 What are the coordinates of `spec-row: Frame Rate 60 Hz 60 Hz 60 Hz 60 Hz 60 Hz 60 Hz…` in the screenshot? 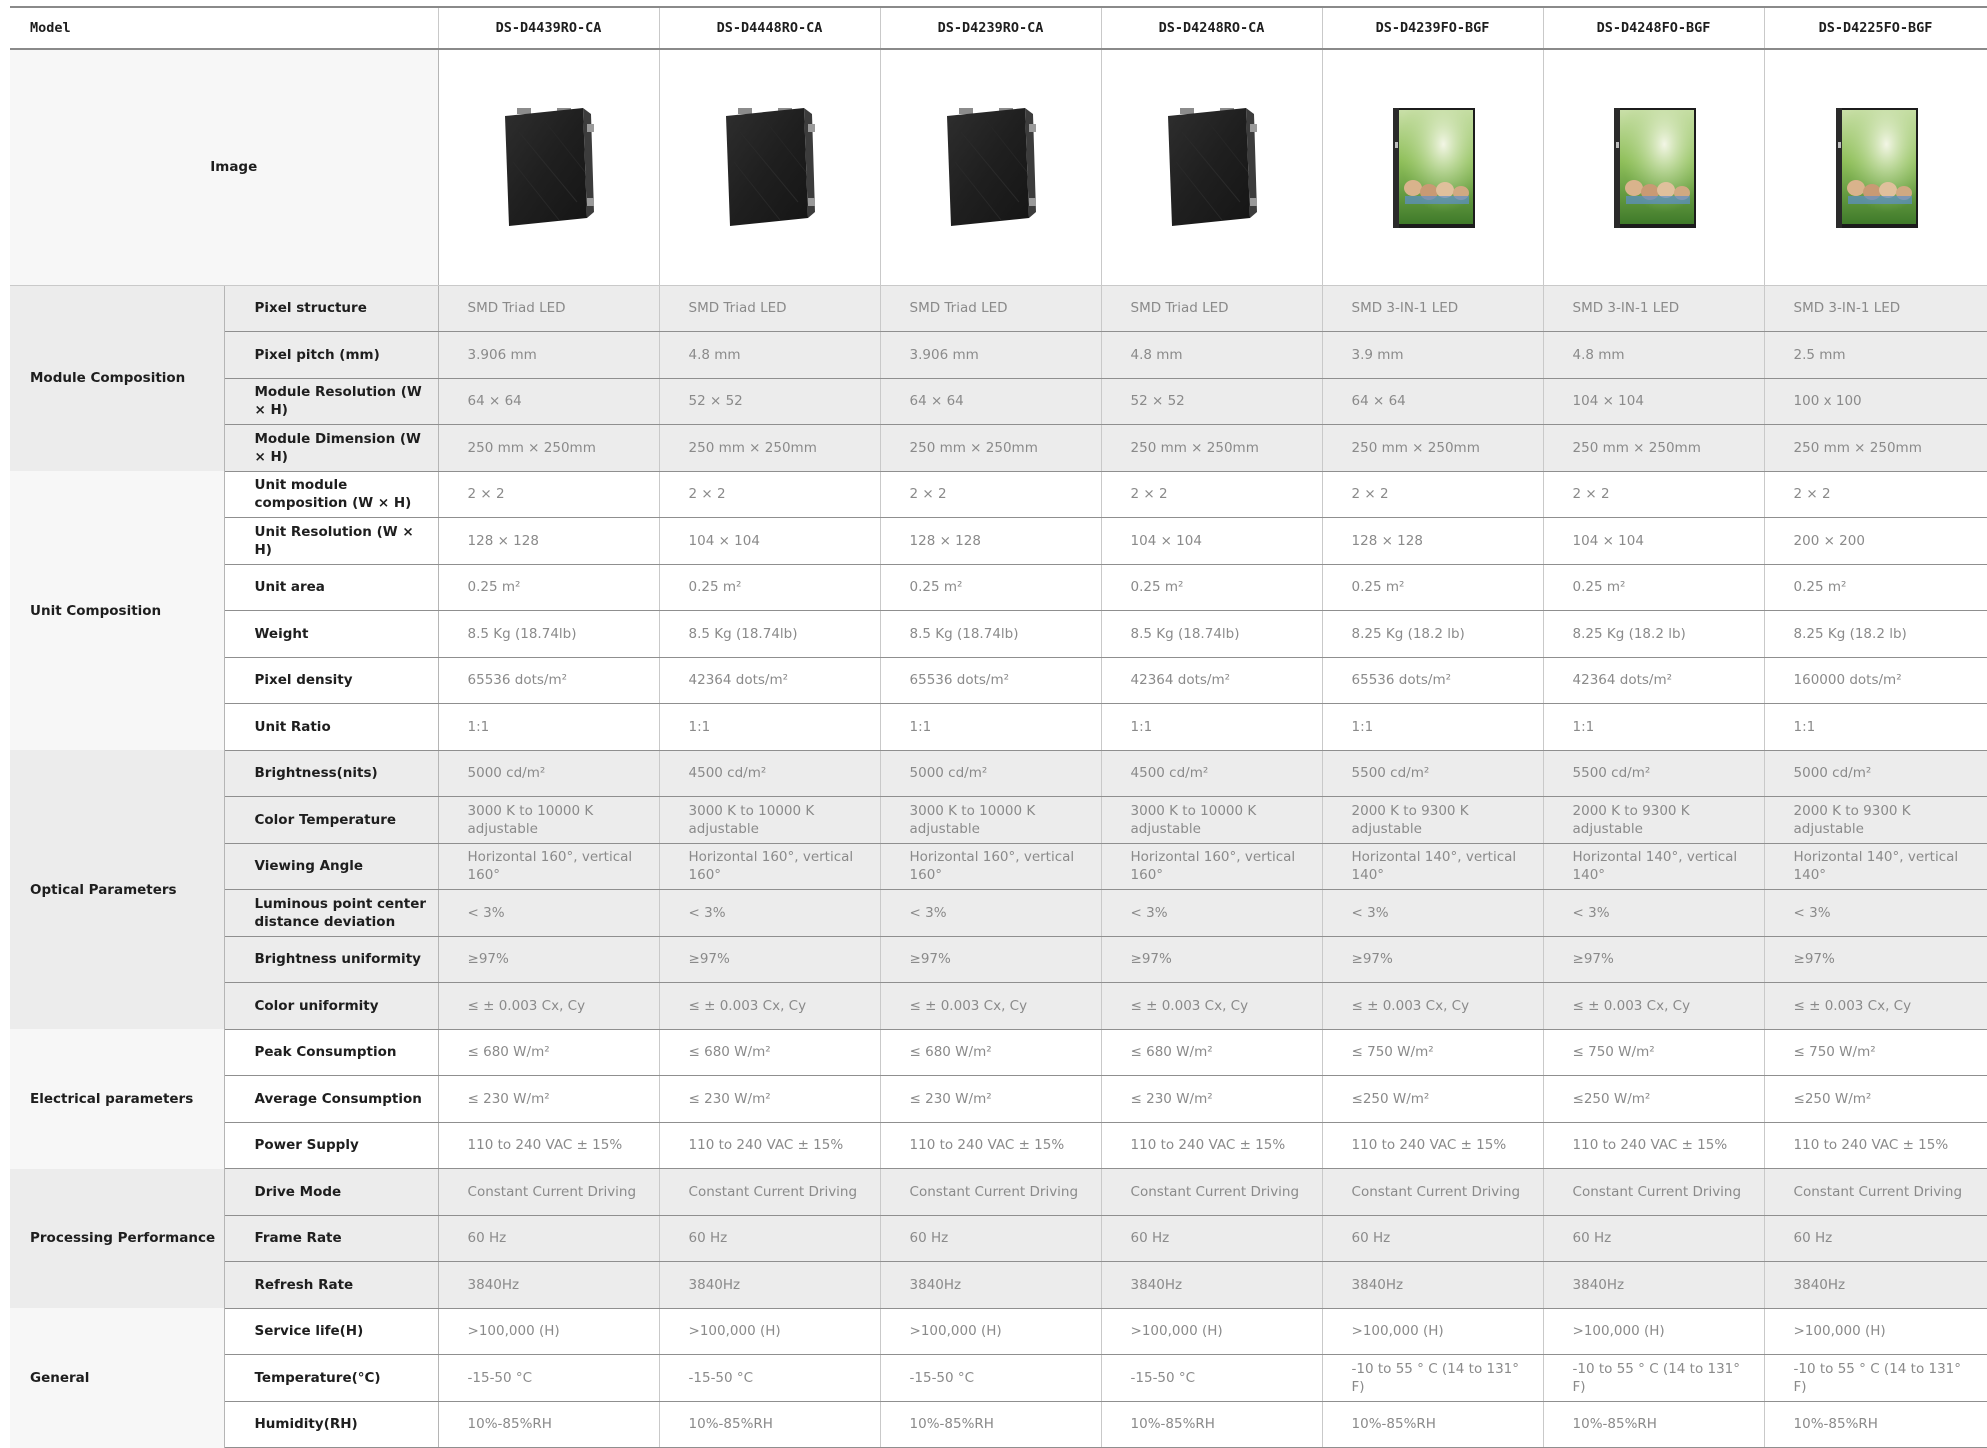 It's located at (998, 1238).